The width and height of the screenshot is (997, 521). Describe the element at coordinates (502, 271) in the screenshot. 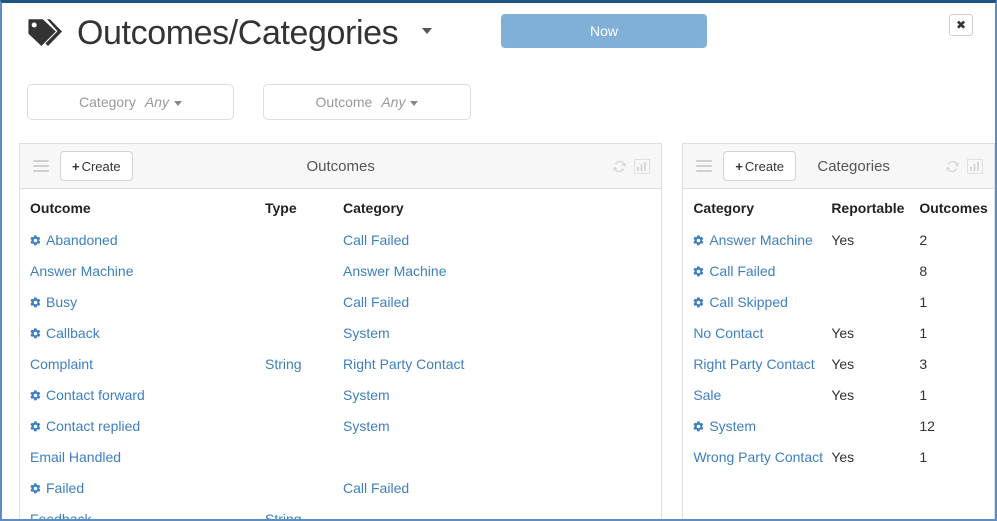

I see `cell-category: Answer Machine` at that location.